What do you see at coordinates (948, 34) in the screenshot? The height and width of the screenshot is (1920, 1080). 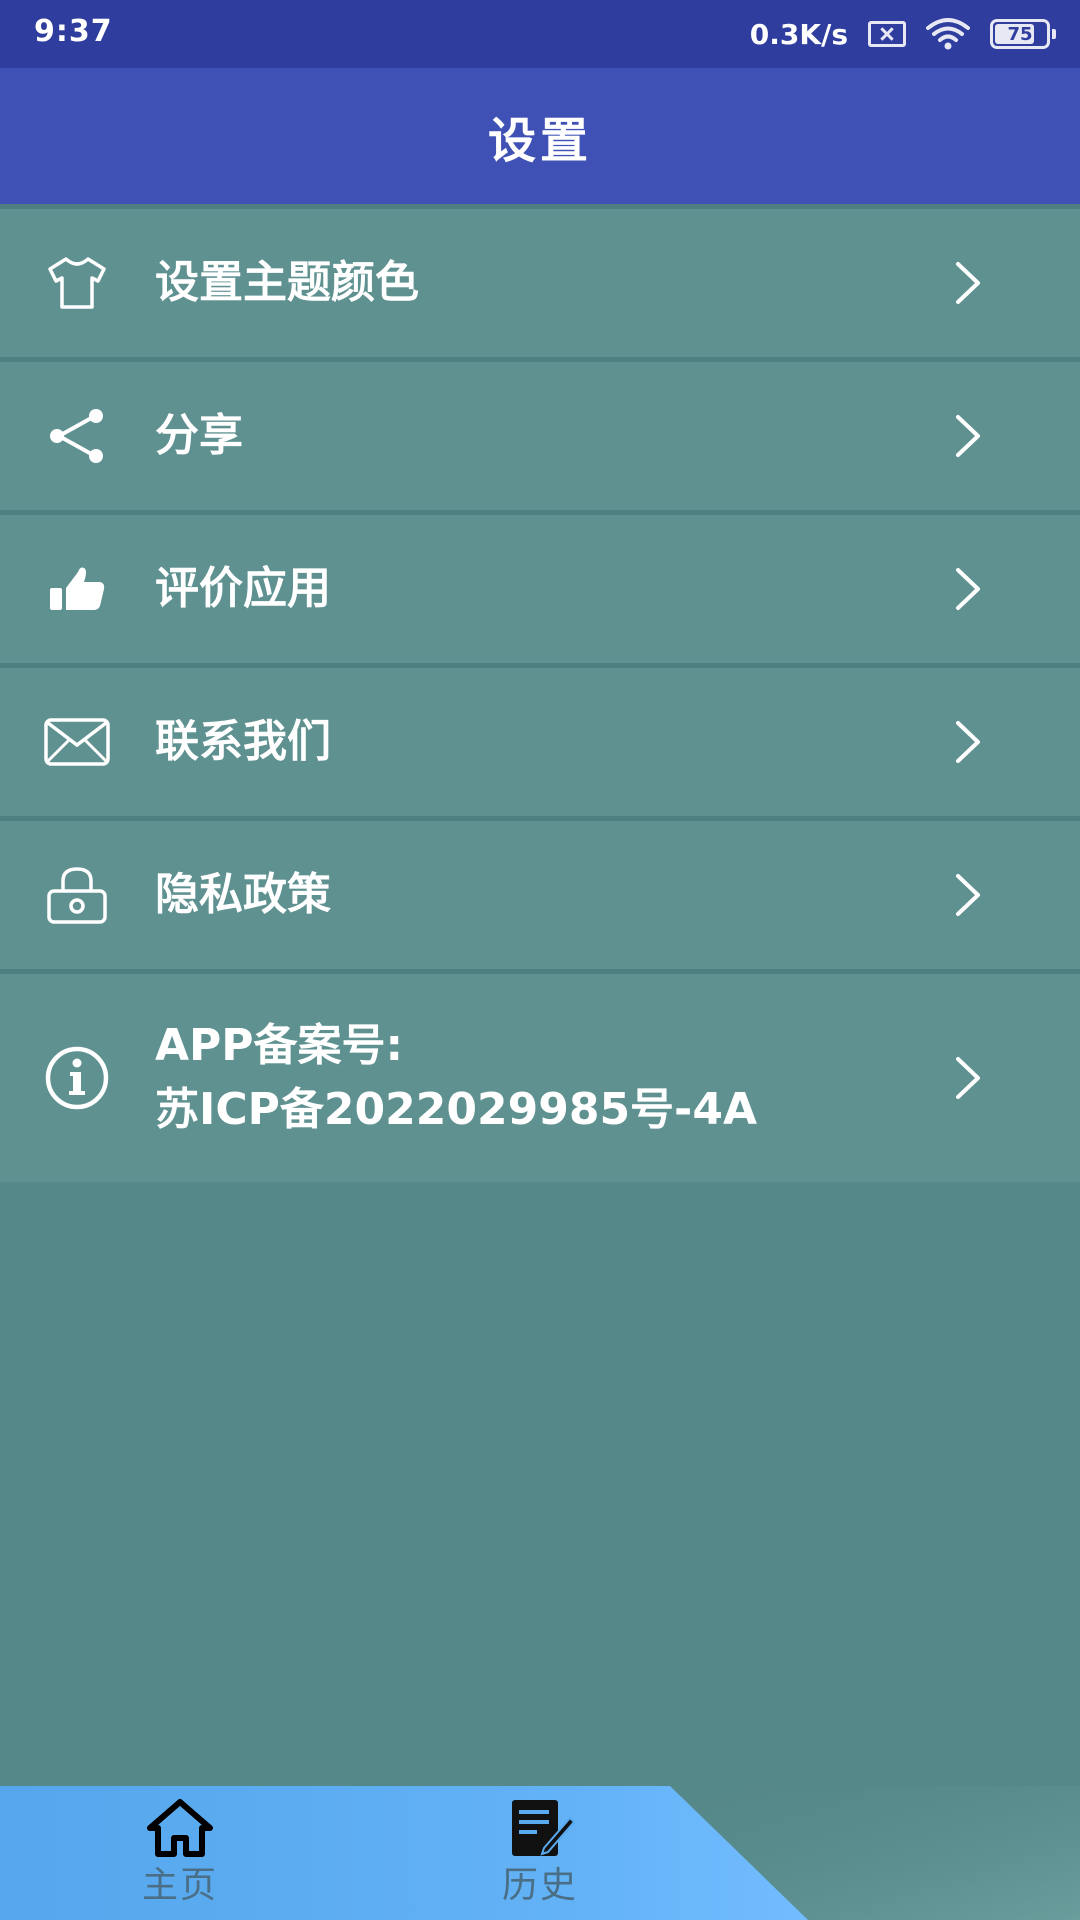 I see `wifi-icon` at bounding box center [948, 34].